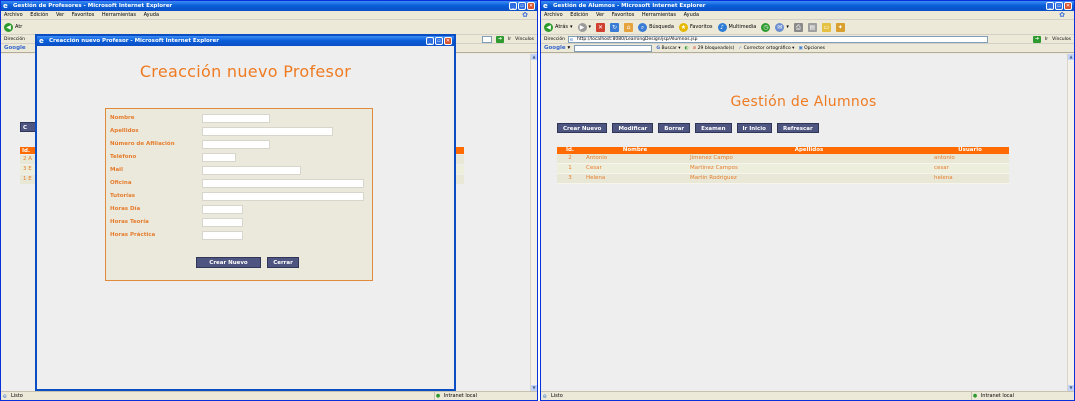 The height and width of the screenshot is (401, 1075). Describe the element at coordinates (13, 27) in the screenshot. I see `back-button: ◀ Atr` at that location.